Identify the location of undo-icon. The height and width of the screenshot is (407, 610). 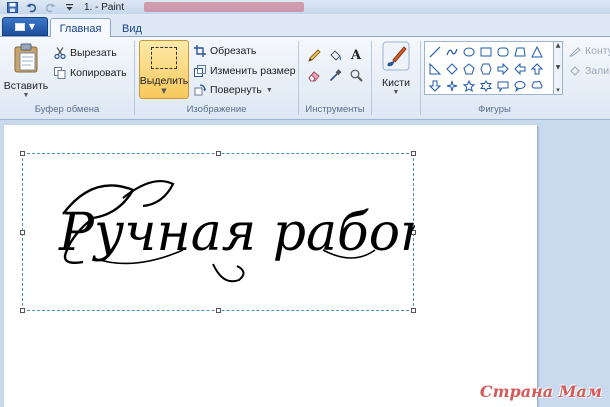
(31, 7).